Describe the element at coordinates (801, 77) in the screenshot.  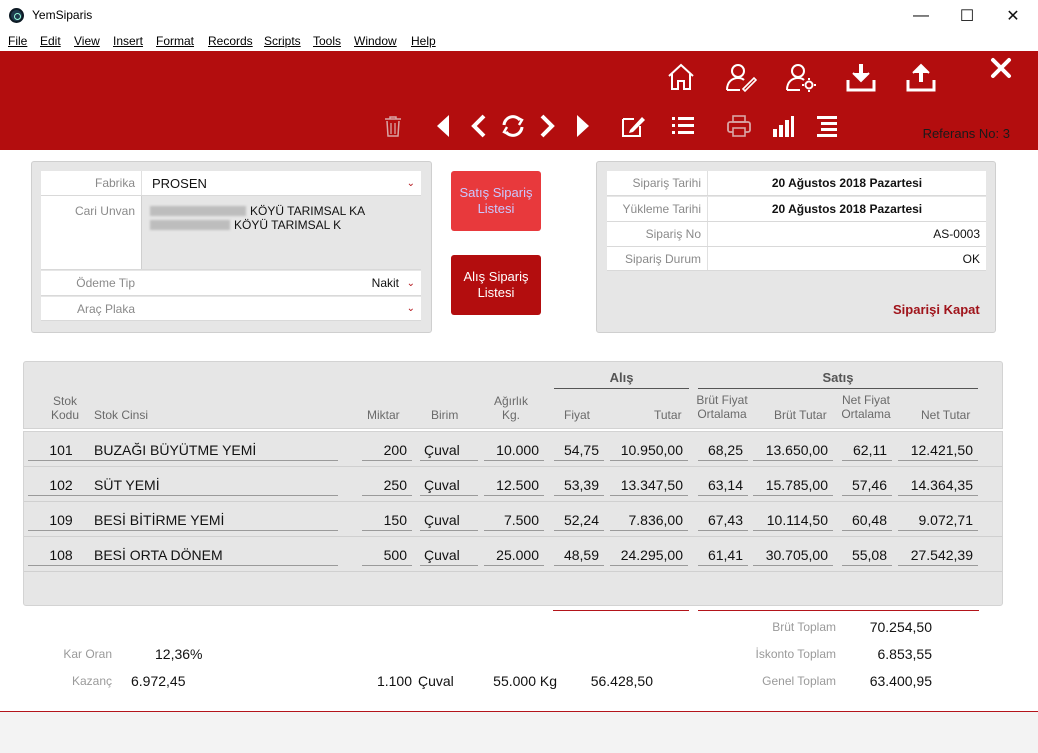
I see `user-settings-icon` at that location.